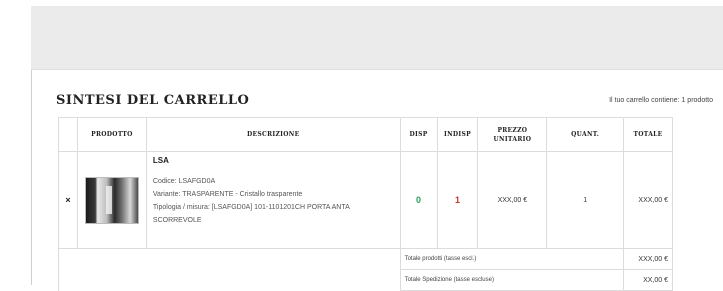 The image size is (723, 291). I want to click on totals-row-products: Totale prodotti (tasse escl.) XXX,00 €, so click(365, 259).